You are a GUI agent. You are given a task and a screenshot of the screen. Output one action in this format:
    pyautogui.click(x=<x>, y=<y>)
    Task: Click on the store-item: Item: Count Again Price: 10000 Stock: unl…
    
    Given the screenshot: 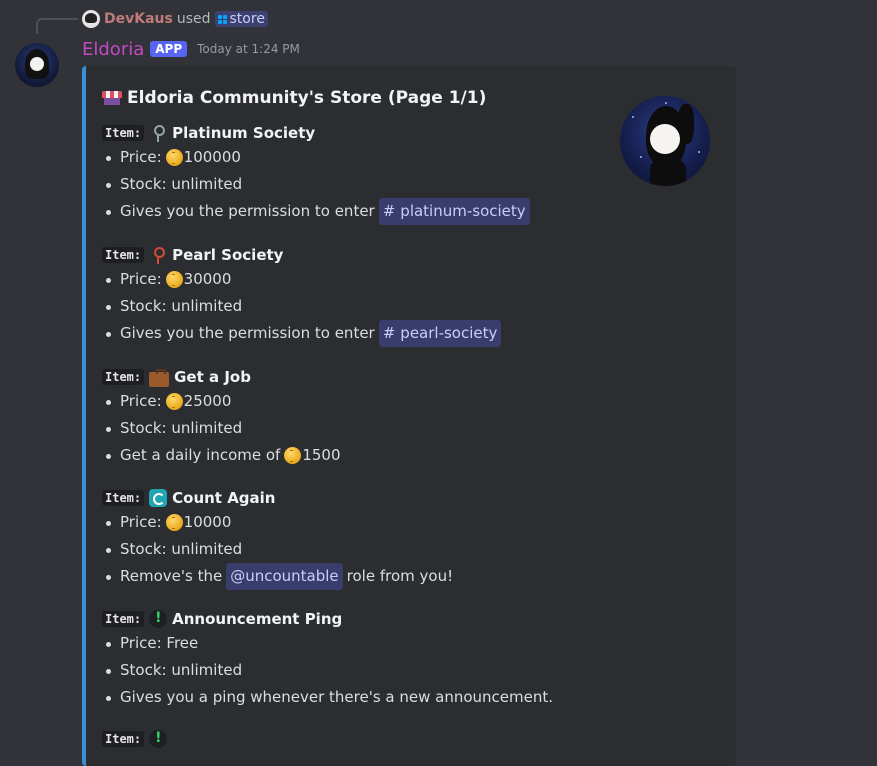 What is the action you would take?
    pyautogui.click(x=277, y=538)
    